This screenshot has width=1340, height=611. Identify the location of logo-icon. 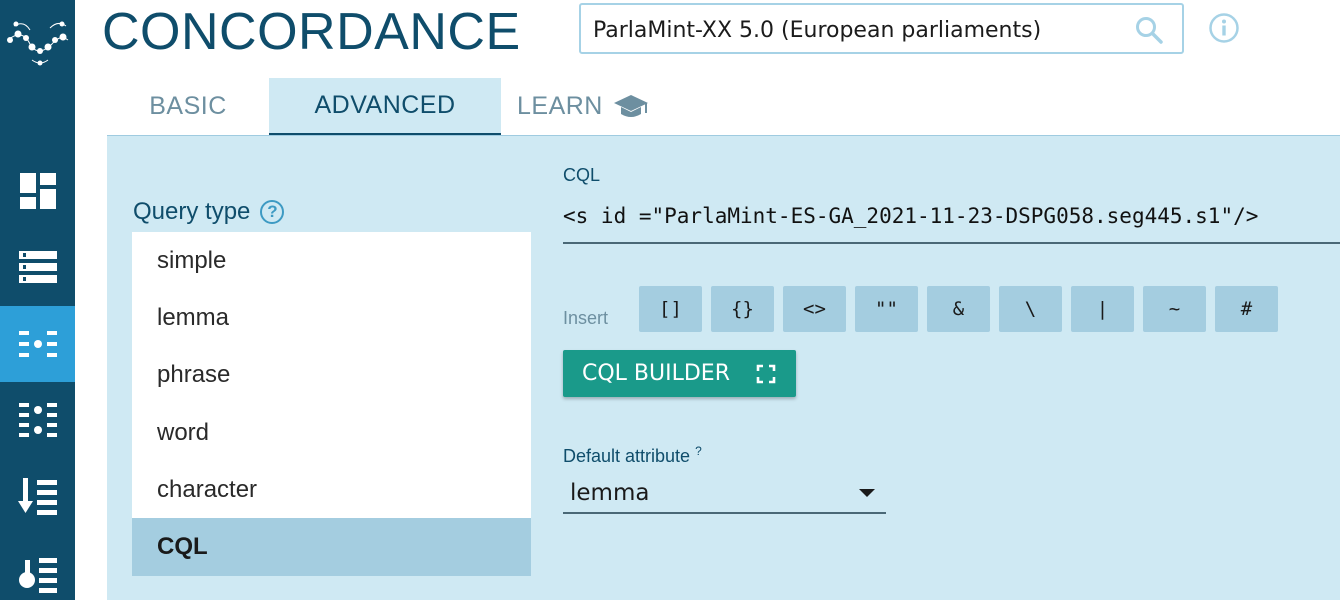
(37, 37).